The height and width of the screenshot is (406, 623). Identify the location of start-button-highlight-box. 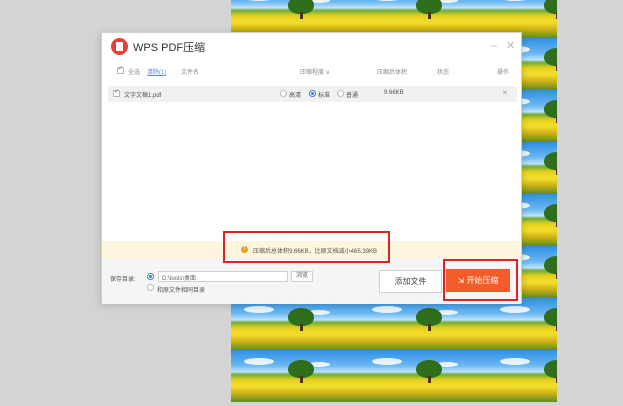
(480, 280).